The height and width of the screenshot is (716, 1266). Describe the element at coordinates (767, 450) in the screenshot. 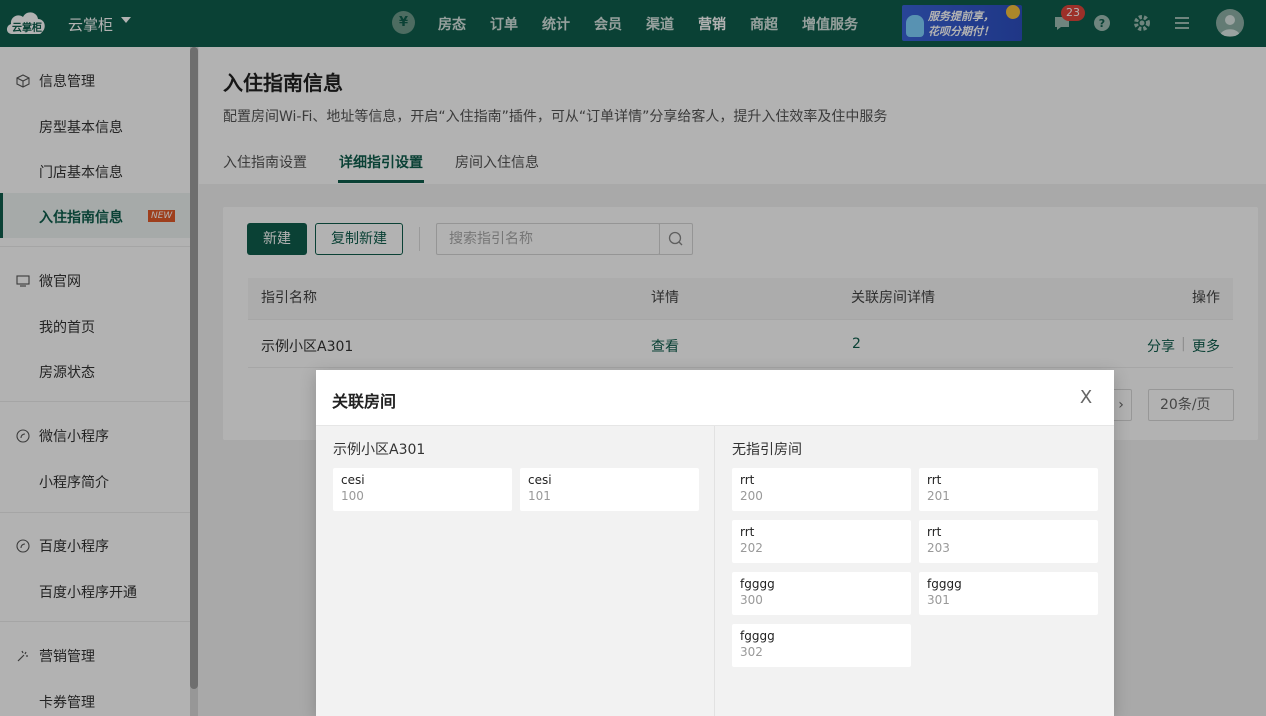

I see `unlinked-pane-title: 无指引房间` at that location.